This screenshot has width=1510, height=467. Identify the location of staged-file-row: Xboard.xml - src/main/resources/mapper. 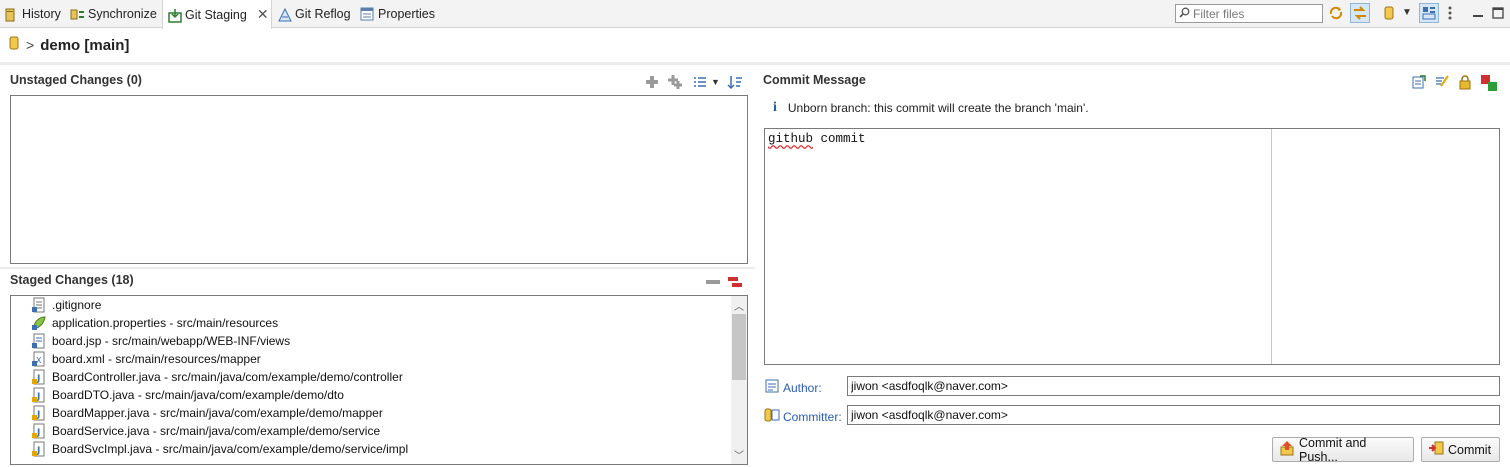
(146, 359).